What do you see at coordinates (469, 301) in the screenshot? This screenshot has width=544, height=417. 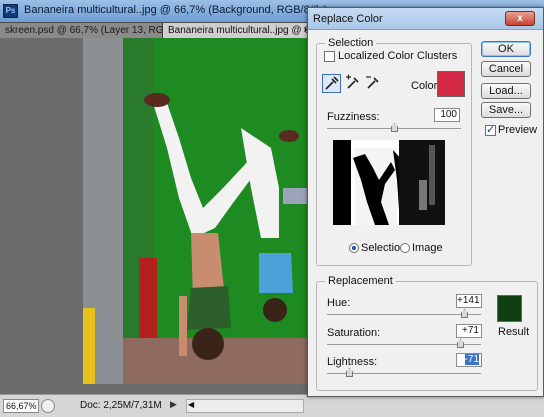 I see `hue-input: +141` at bounding box center [469, 301].